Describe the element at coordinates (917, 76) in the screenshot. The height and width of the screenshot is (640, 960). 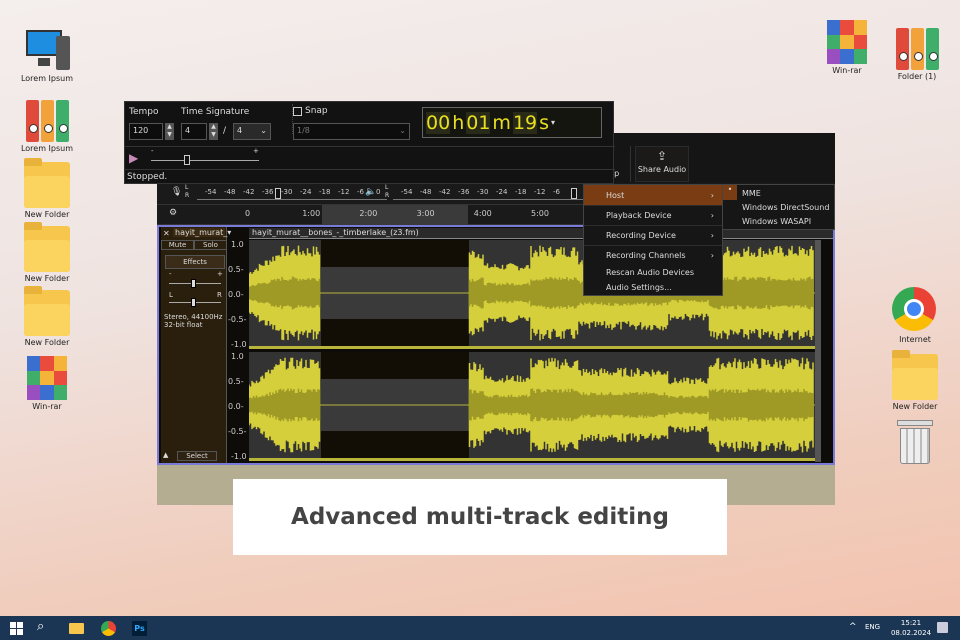
I see `desktop-icon-label: Folder (1)` at that location.